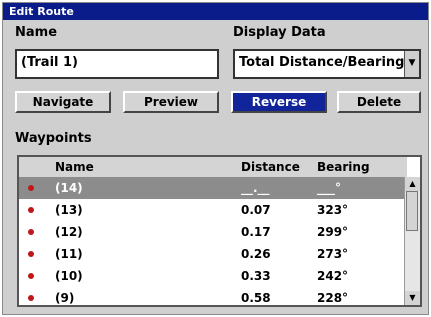  What do you see at coordinates (213, 167) in the screenshot?
I see `waypoints-header: Name Distance Bearing` at bounding box center [213, 167].